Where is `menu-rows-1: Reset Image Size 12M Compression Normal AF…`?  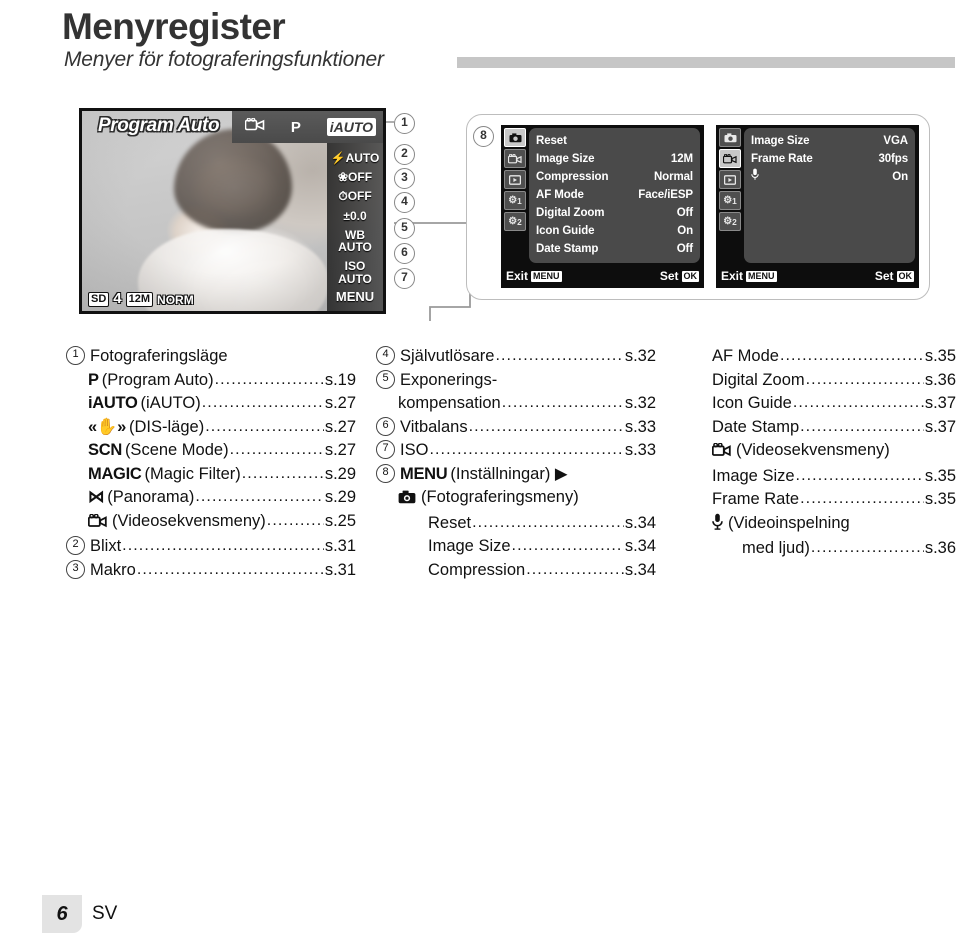
menu-rows-1: Reset Image Size 12M Compression Normal AF… is located at coordinates (614, 195).